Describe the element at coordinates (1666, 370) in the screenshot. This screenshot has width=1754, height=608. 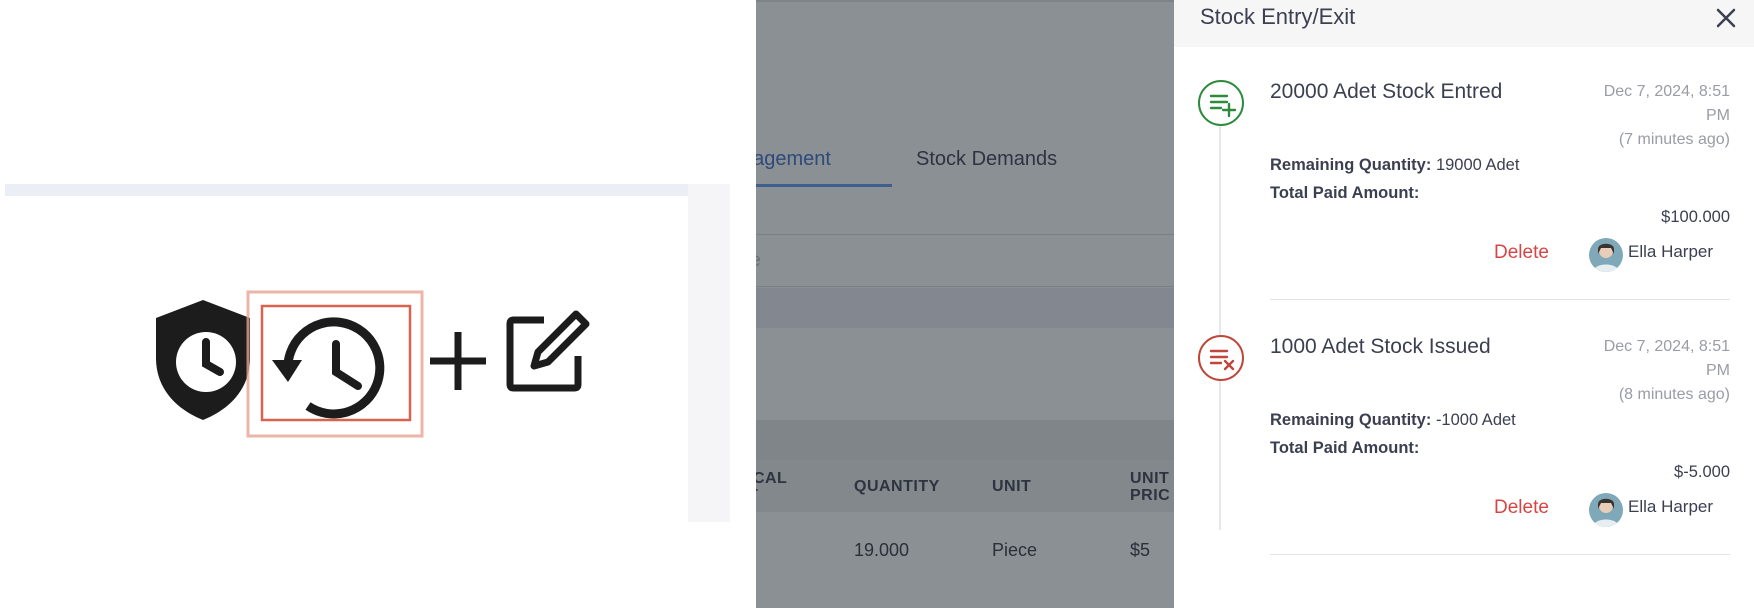
I see `entry-timestamp: Dec 7, 2024, 8:51 PM (8 minutes ago)` at that location.